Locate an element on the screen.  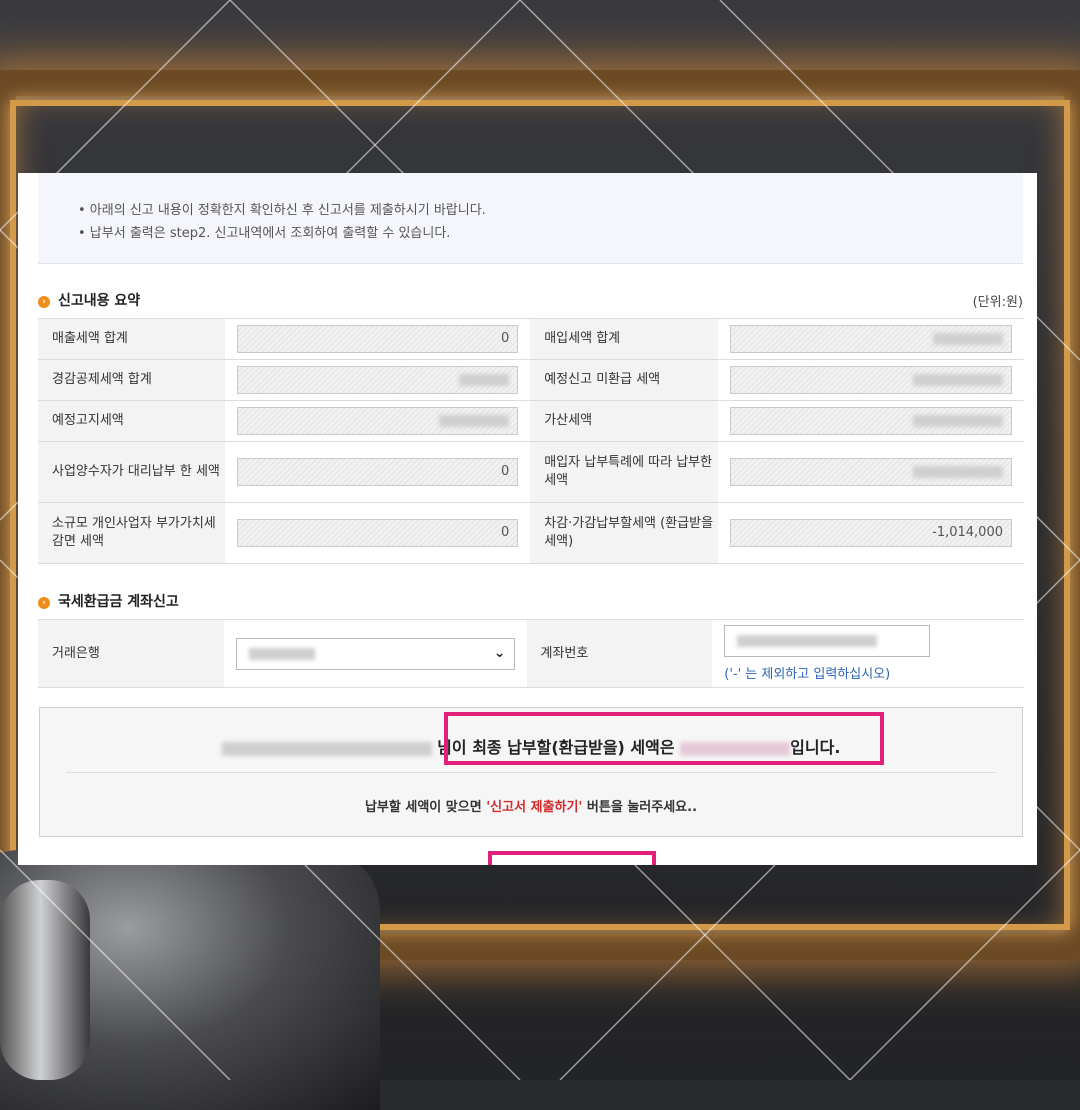
table-row: 예정고지세액 가산세액 is located at coordinates (531, 421).